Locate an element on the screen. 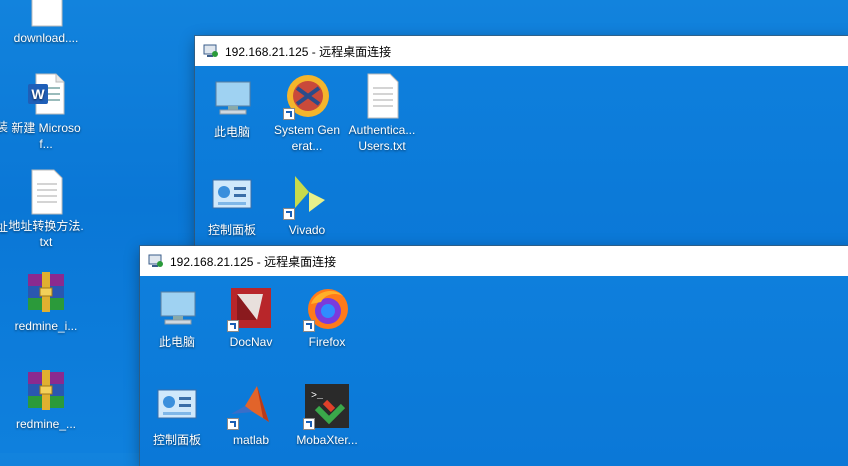  remote-icon-firefox: Firefox is located at coordinates (327, 317).